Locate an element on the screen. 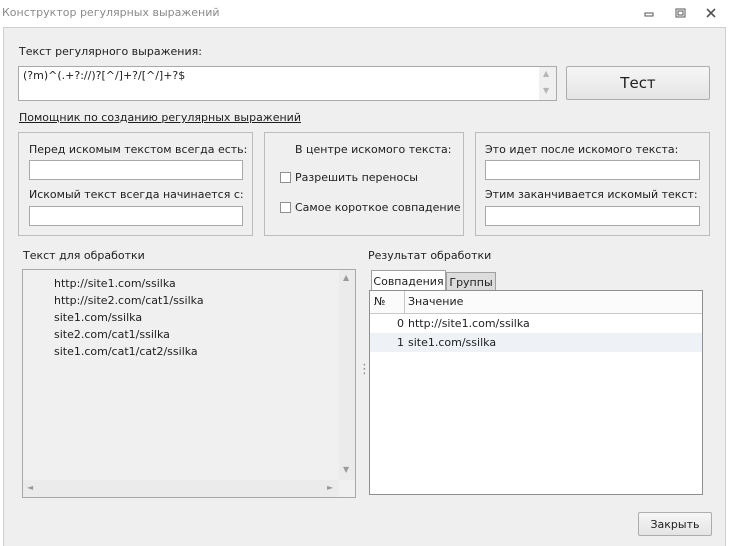 The height and width of the screenshot is (546, 731). starts-with-label: Искомый текст всегда начинается с: is located at coordinates (136, 194).